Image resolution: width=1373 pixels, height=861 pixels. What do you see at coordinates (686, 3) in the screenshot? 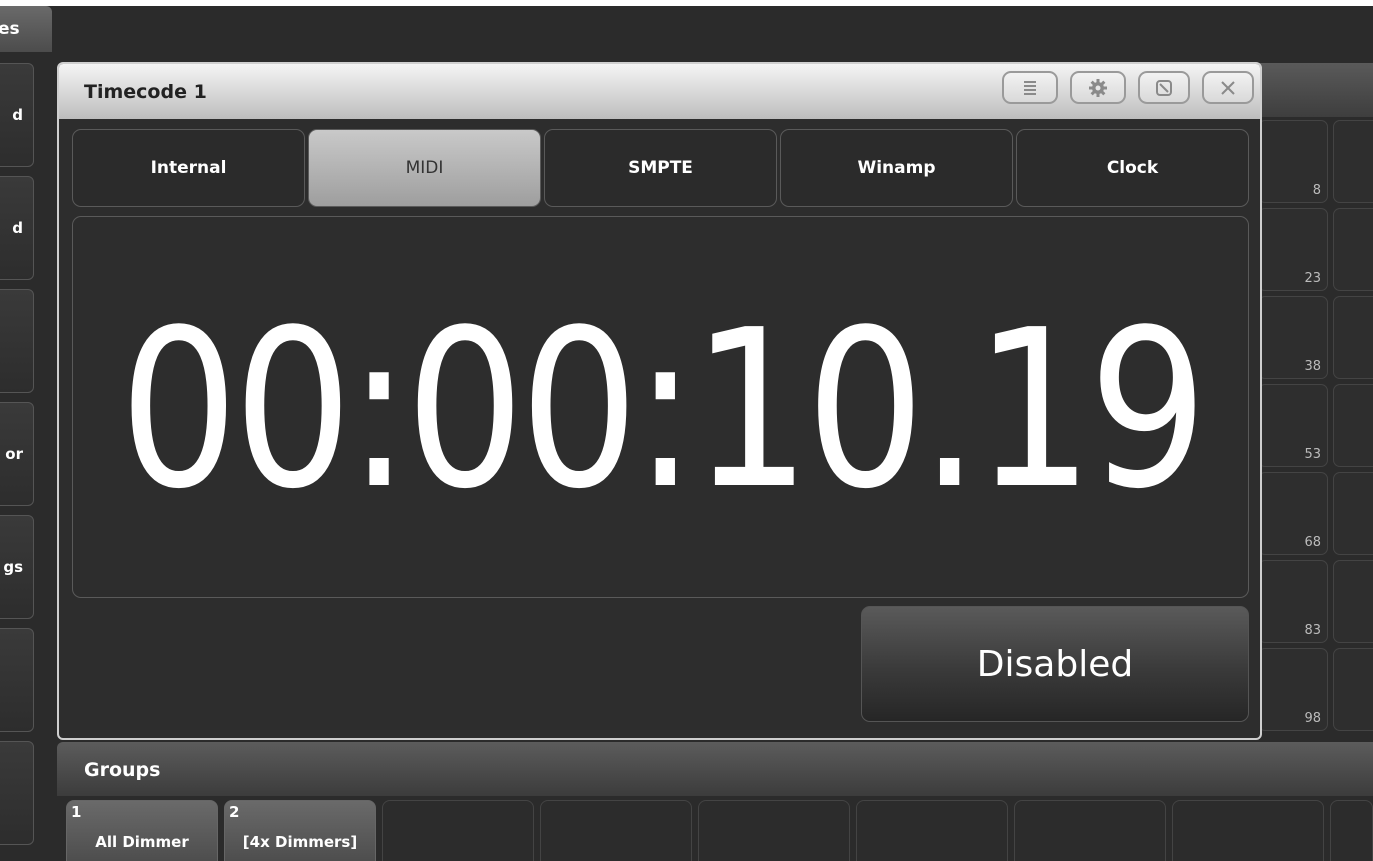
I see `top-strip` at bounding box center [686, 3].